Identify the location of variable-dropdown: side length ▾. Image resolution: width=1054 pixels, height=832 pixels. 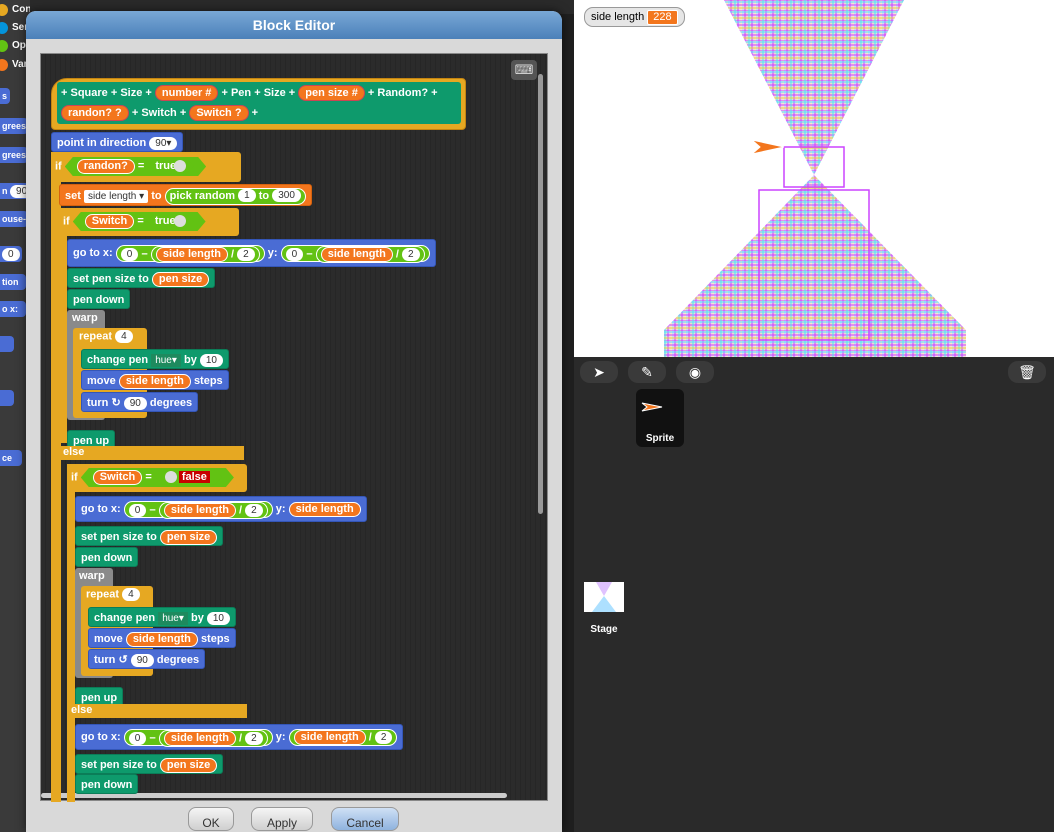
(116, 196).